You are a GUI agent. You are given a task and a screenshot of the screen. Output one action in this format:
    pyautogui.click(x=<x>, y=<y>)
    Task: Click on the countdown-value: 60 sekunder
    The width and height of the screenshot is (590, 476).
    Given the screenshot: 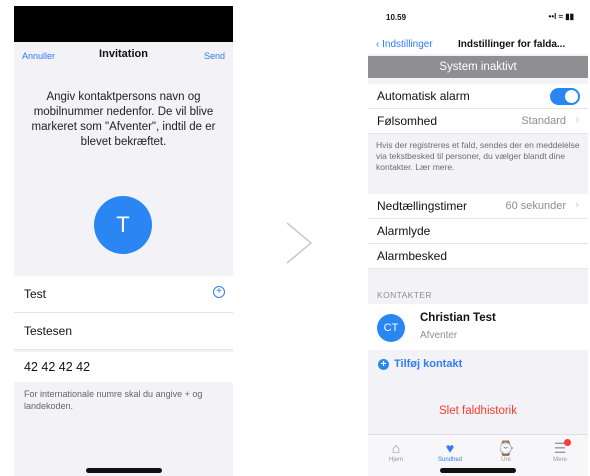 What is the action you would take?
    pyautogui.click(x=535, y=206)
    